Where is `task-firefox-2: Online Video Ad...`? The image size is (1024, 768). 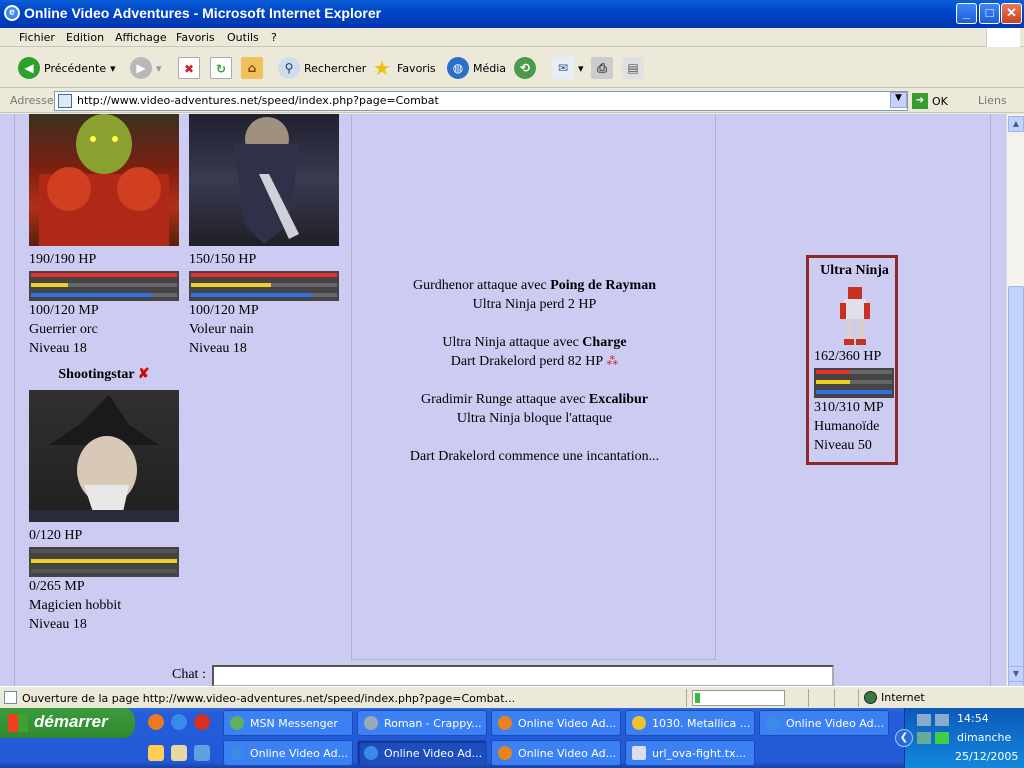 task-firefox-2: Online Video Ad... is located at coordinates (556, 753).